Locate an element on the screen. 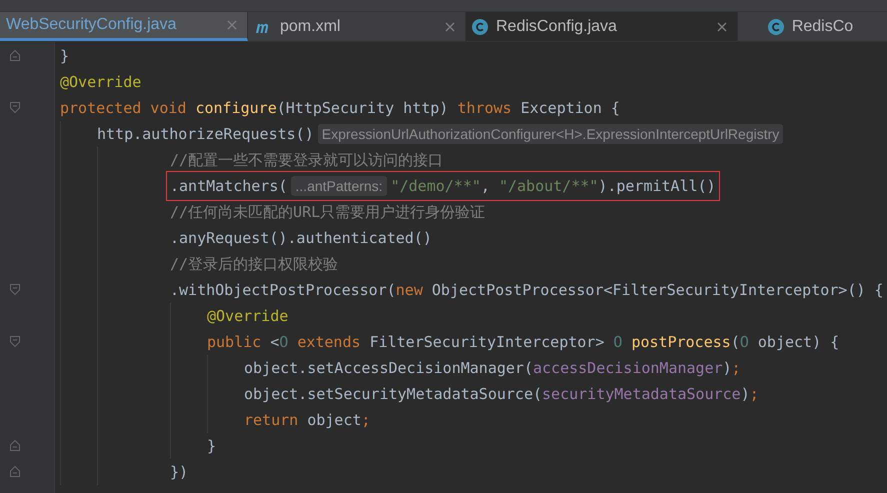 This screenshot has width=887, height=493. code-line: object.setAccessDecisionManager(accessDecisionManager); is located at coordinates (492, 368).